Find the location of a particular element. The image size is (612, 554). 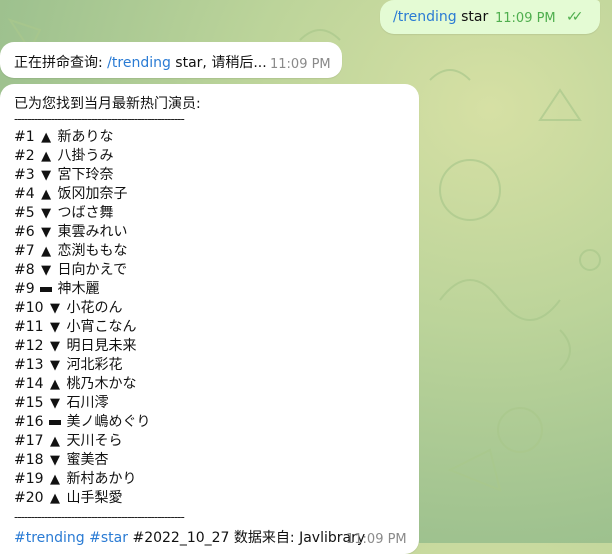

rank-number: #14 is located at coordinates (31, 384).